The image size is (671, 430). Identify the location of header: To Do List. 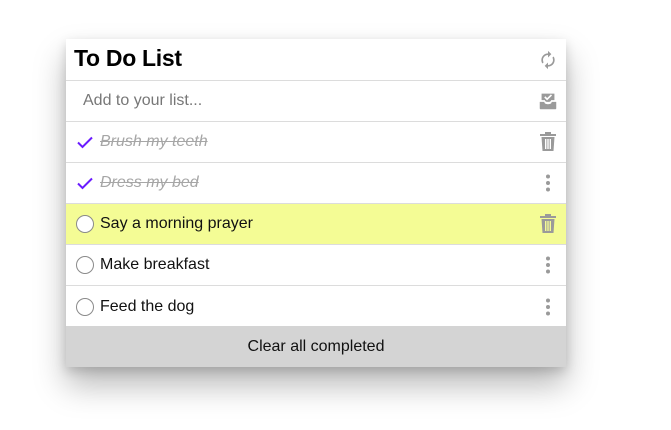
(316, 60).